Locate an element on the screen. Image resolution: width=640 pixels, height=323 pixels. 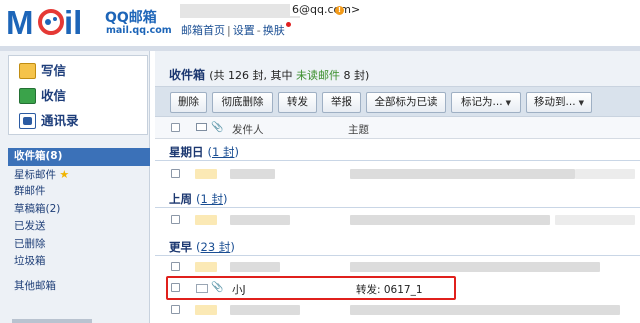
move-to-dropdown: 移动到... ▼ is located at coordinates (559, 102).